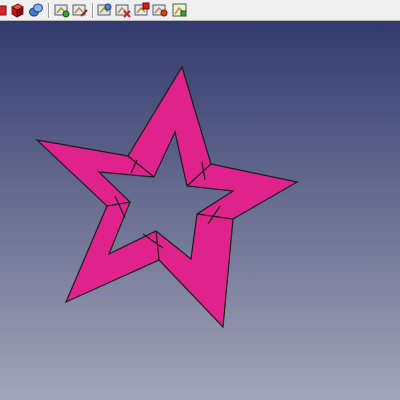 The width and height of the screenshot is (400, 400). Describe the element at coordinates (80, 10) in the screenshot. I see `sketch-edit-icon` at that location.